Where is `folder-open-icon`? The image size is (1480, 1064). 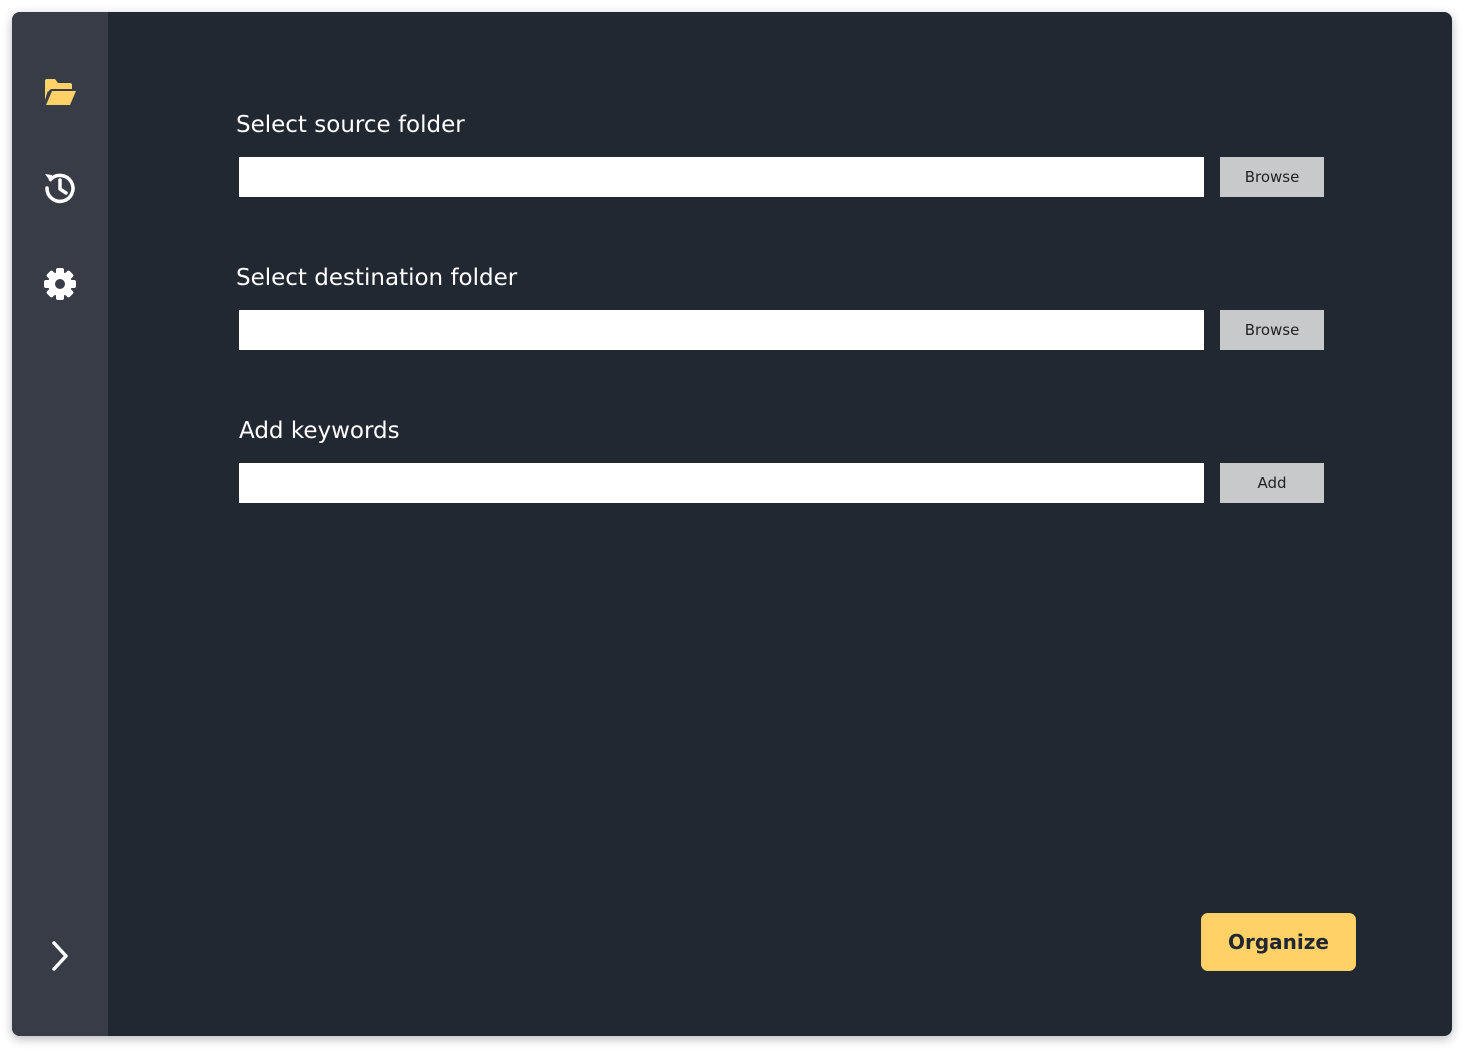
folder-open-icon is located at coordinates (60, 92).